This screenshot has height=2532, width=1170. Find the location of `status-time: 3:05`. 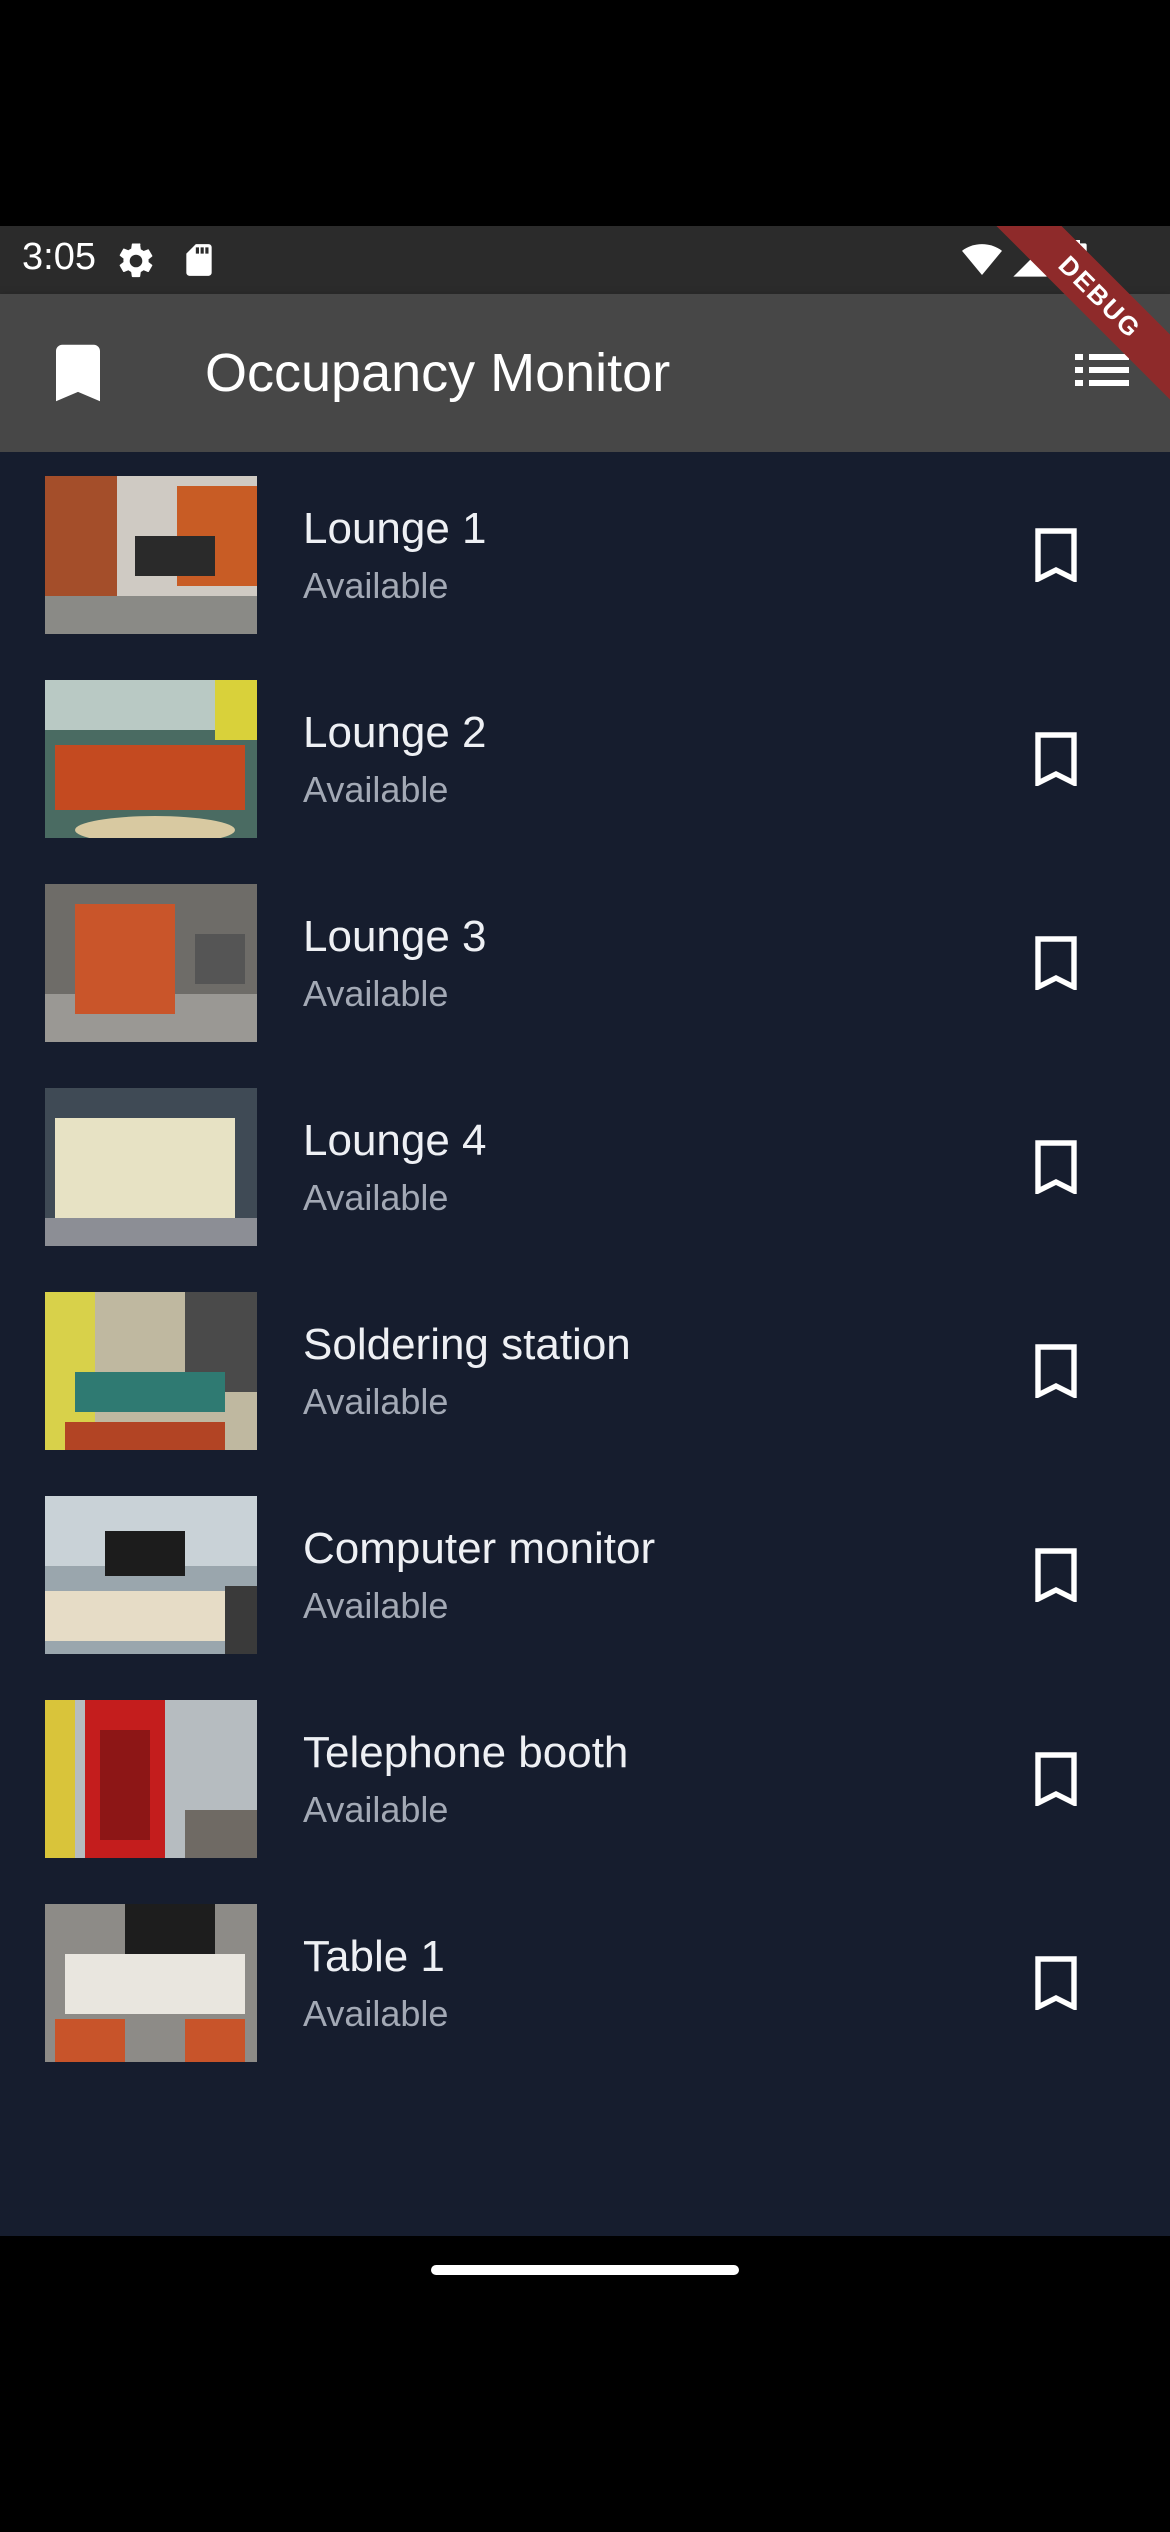

status-time: 3:05 is located at coordinates (59, 257).